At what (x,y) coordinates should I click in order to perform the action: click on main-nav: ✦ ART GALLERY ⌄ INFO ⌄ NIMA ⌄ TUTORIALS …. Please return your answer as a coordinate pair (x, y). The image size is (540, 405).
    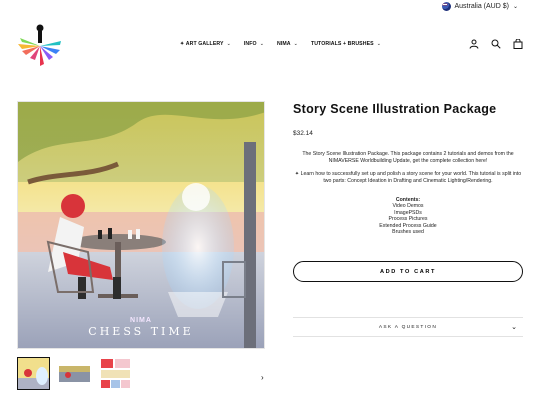
    Looking at the image, I should click on (280, 44).